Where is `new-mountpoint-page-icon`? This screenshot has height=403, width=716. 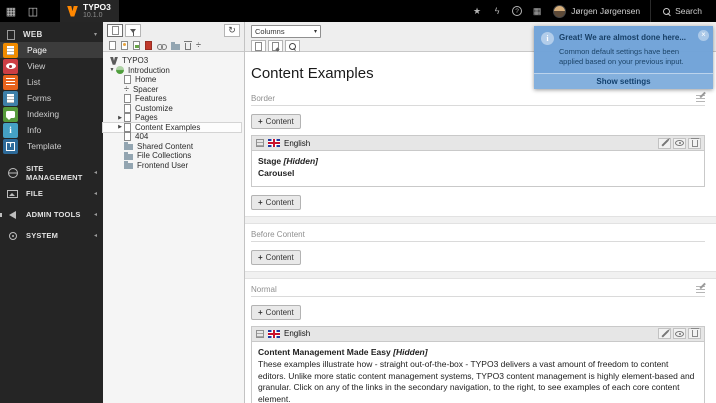 new-mountpoint-page-icon is located at coordinates (136, 45).